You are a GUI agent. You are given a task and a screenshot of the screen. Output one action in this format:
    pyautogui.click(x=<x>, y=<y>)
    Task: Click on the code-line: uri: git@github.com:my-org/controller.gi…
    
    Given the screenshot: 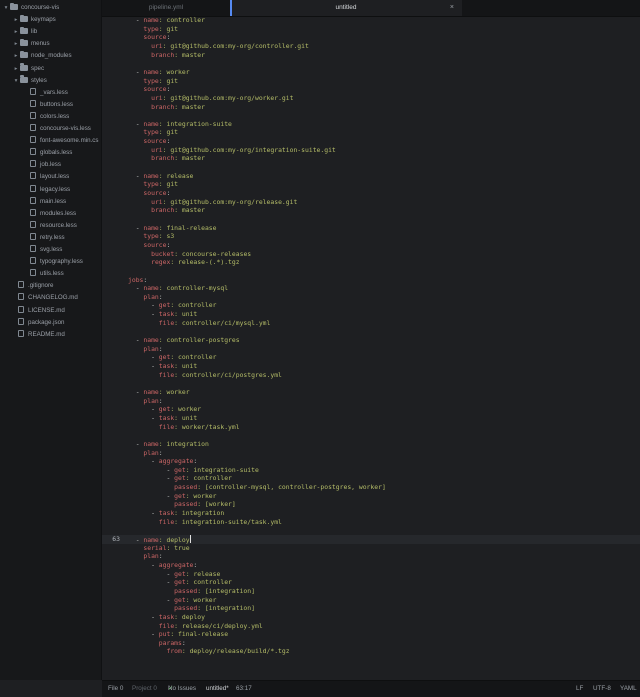 What is the action you would take?
    pyautogui.click(x=371, y=46)
    